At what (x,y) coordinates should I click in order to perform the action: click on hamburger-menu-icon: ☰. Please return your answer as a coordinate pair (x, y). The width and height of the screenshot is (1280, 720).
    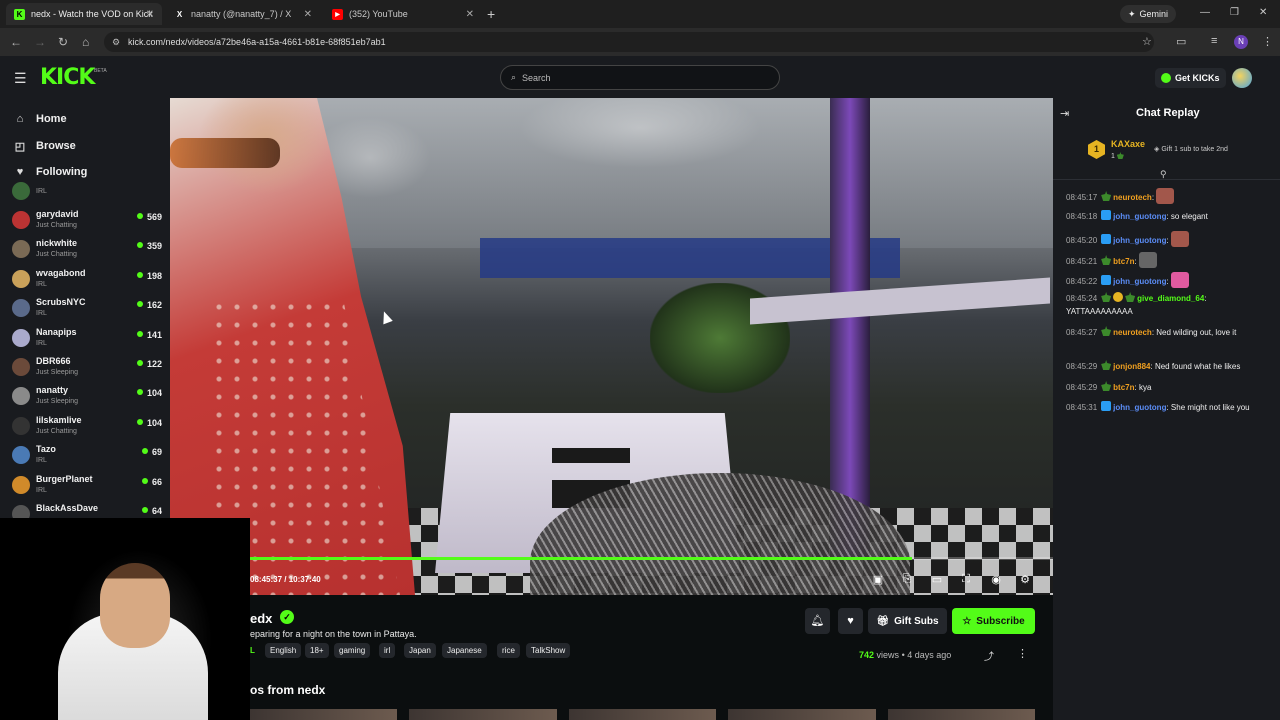
    Looking at the image, I should click on (20, 78).